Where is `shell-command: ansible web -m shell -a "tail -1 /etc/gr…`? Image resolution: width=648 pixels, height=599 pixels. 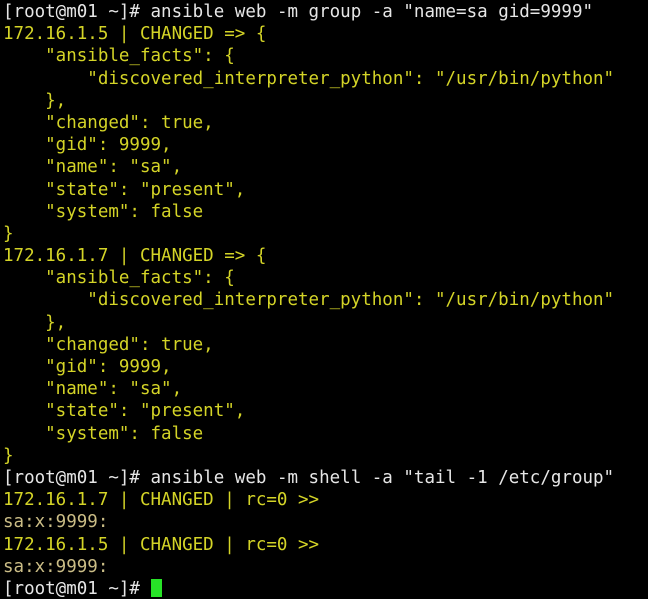 shell-command: ansible web -m shell -a "tail -1 /etc/gr… is located at coordinates (382, 477).